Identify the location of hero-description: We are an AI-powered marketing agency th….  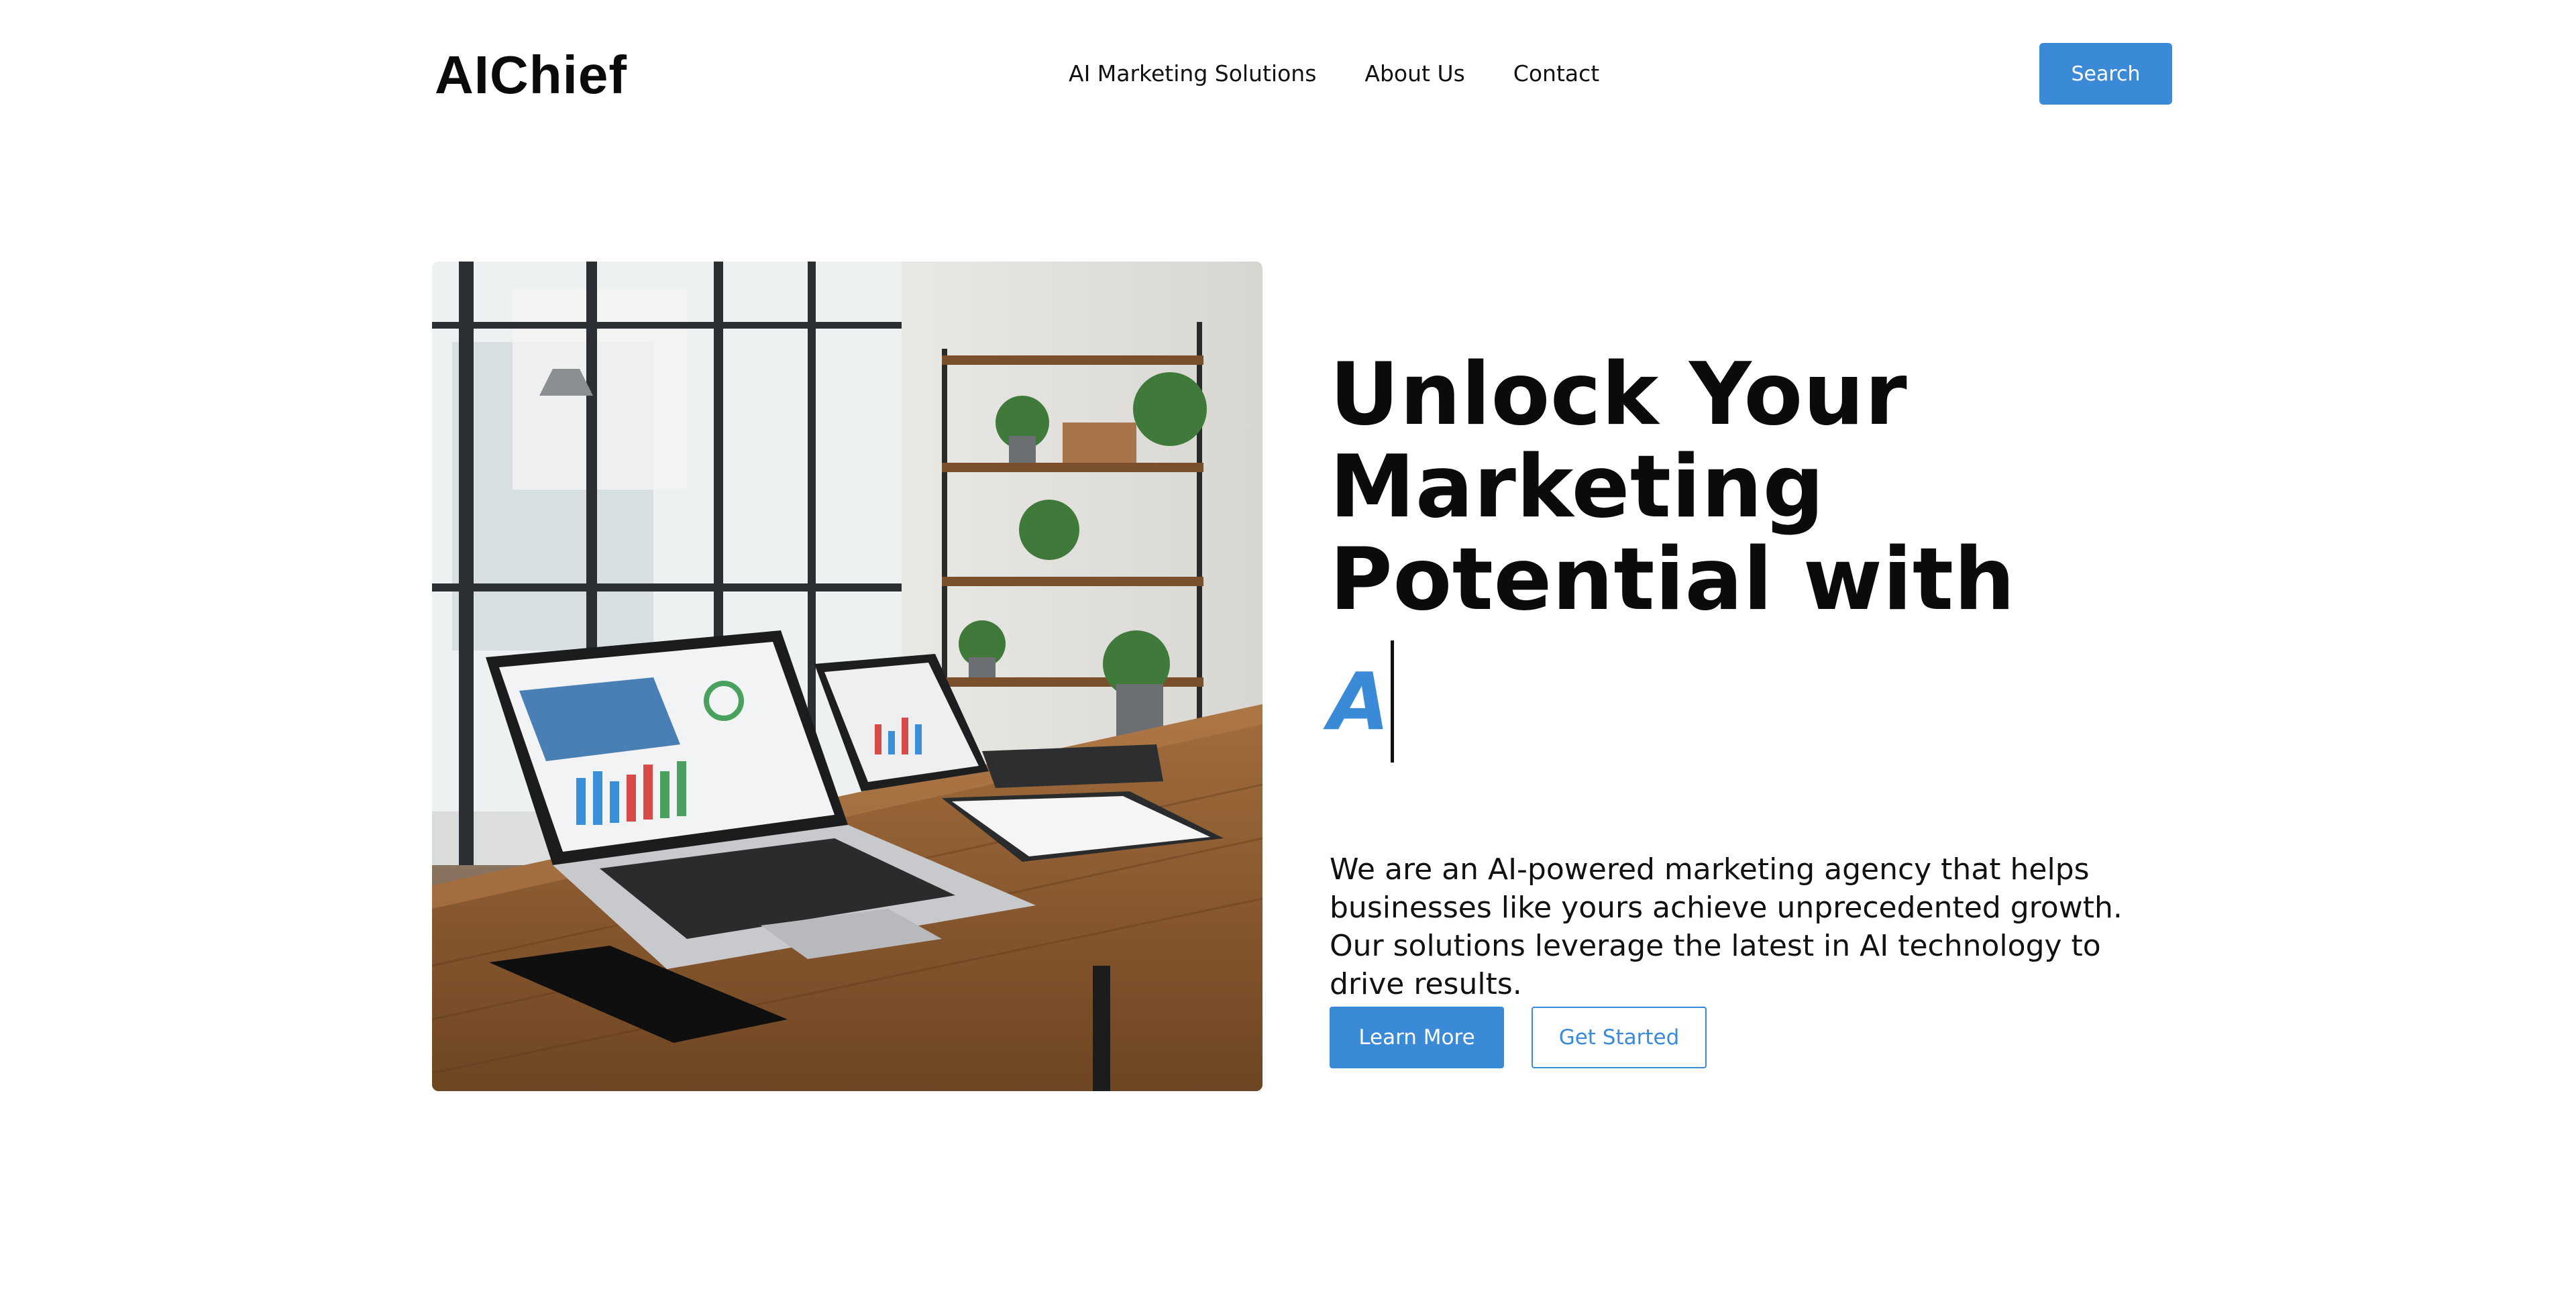
(1726, 926).